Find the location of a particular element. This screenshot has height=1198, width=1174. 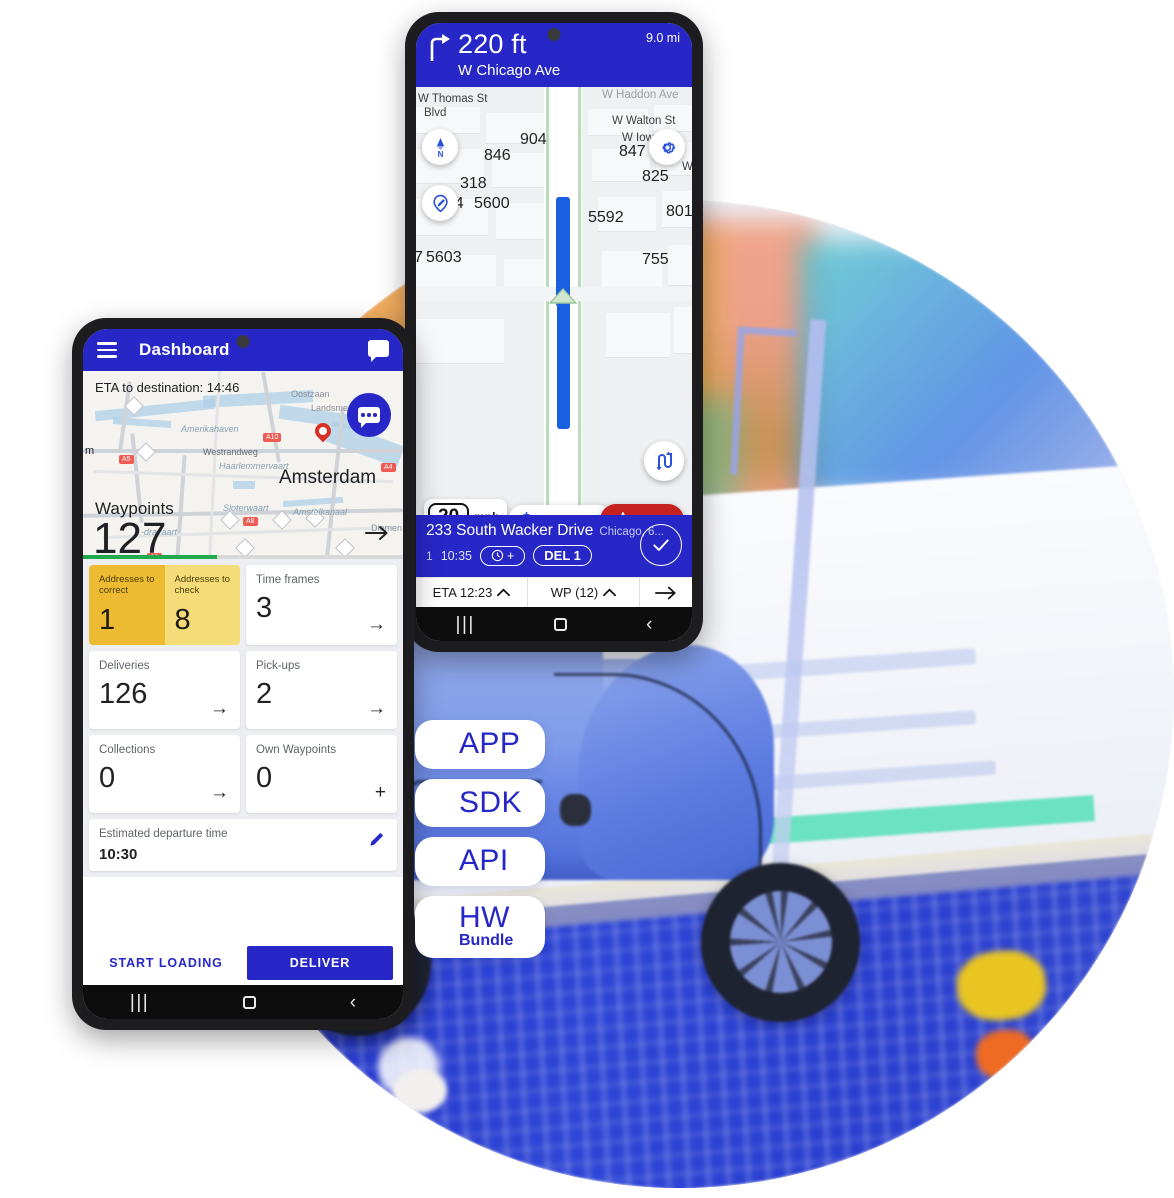

offering-pill-hw-bundle: HW Bundle is located at coordinates (480, 927).